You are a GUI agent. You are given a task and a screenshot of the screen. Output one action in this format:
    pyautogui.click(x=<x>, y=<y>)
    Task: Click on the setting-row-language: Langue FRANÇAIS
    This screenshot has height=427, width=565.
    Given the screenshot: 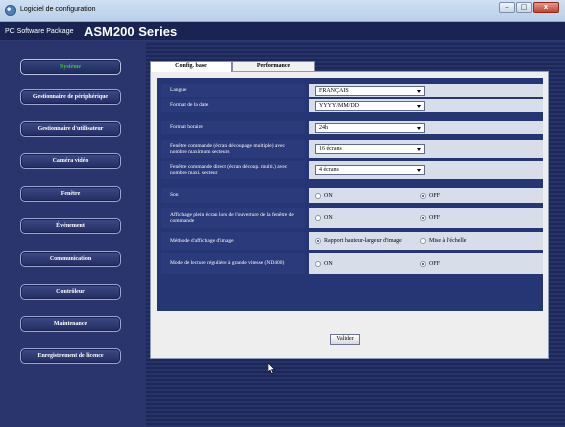 What is the action you would take?
    pyautogui.click(x=350, y=90)
    